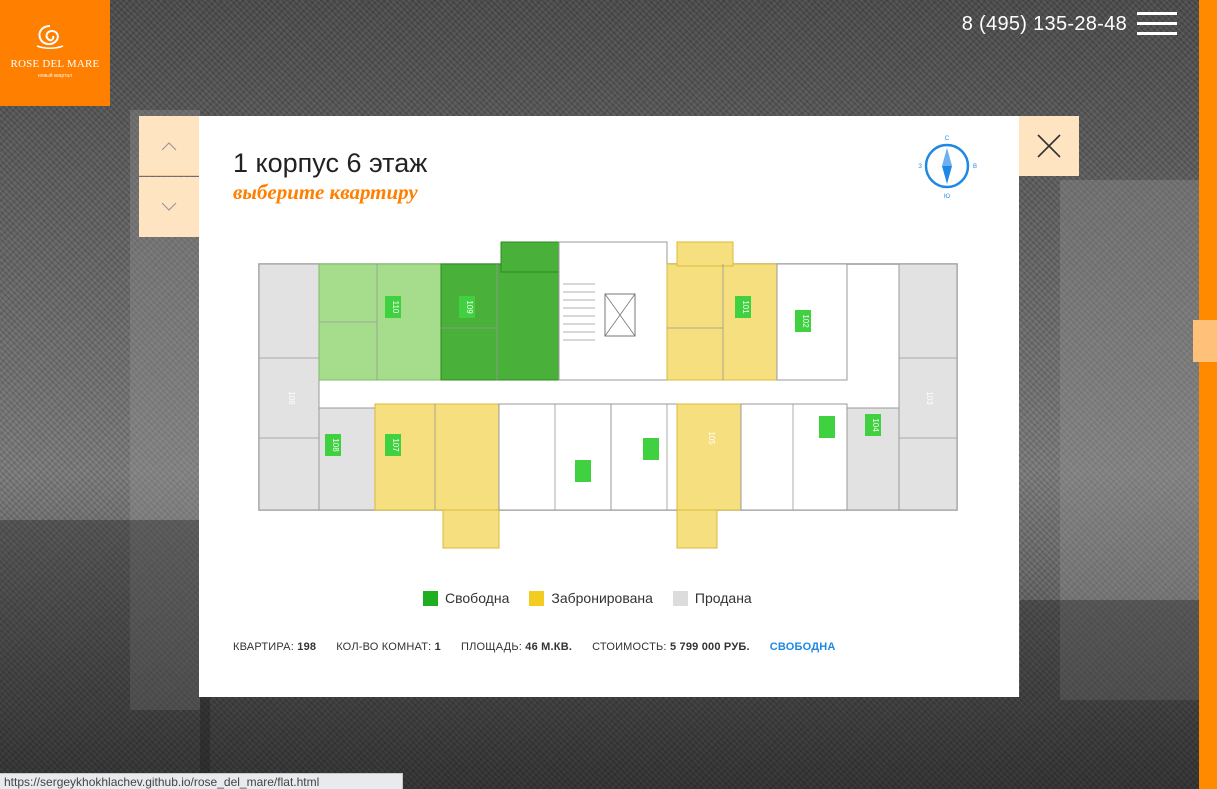 Image resolution: width=1217 pixels, height=789 pixels. What do you see at coordinates (50, 37) in the screenshot?
I see `rose-logo-icon` at bounding box center [50, 37].